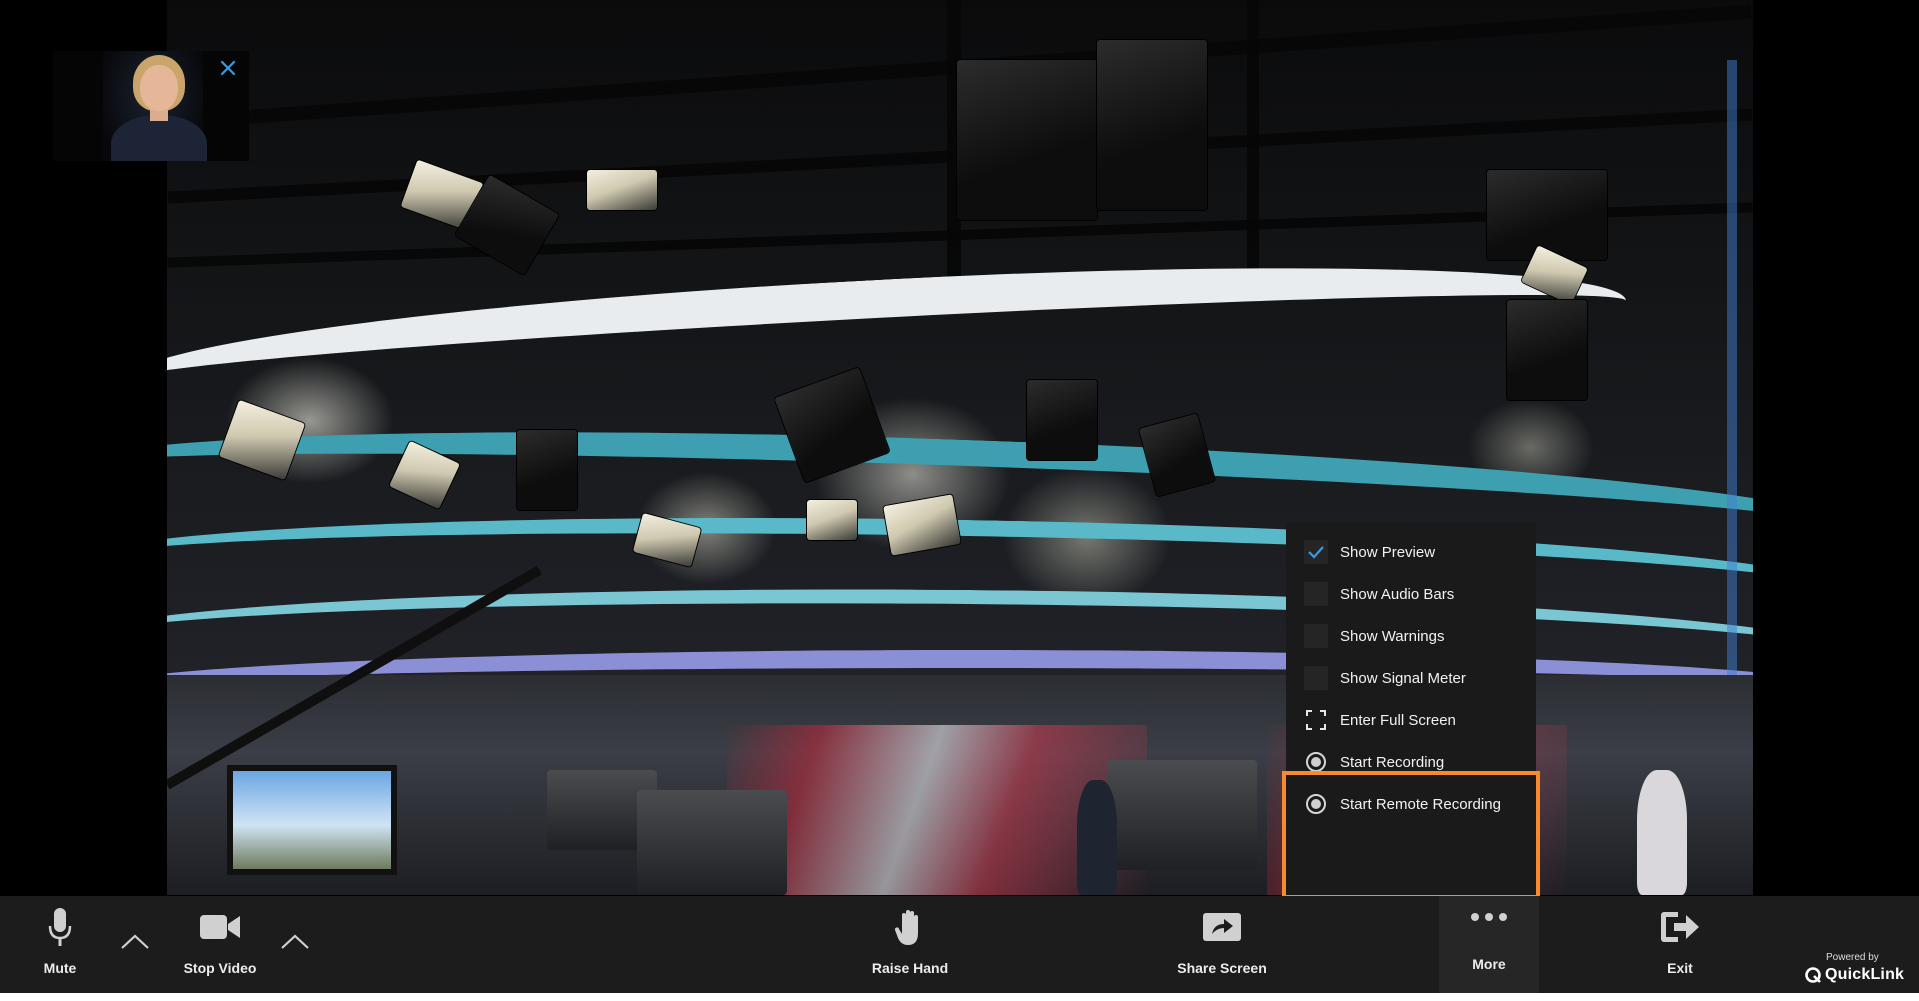  I want to click on brand-name: QuickLink, so click(1865, 974).